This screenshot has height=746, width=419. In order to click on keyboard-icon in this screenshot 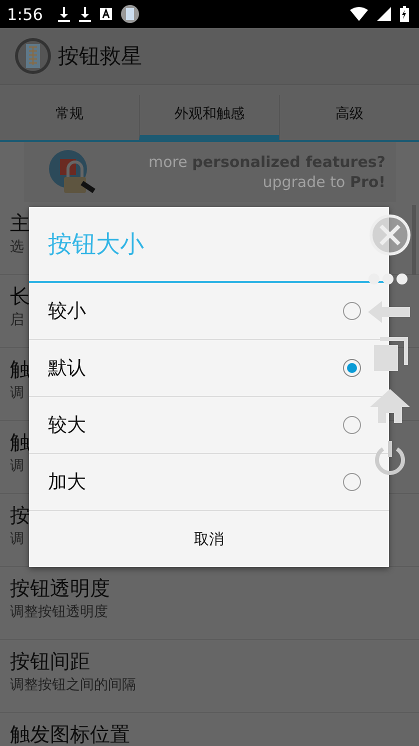, I will do `click(106, 14)`.